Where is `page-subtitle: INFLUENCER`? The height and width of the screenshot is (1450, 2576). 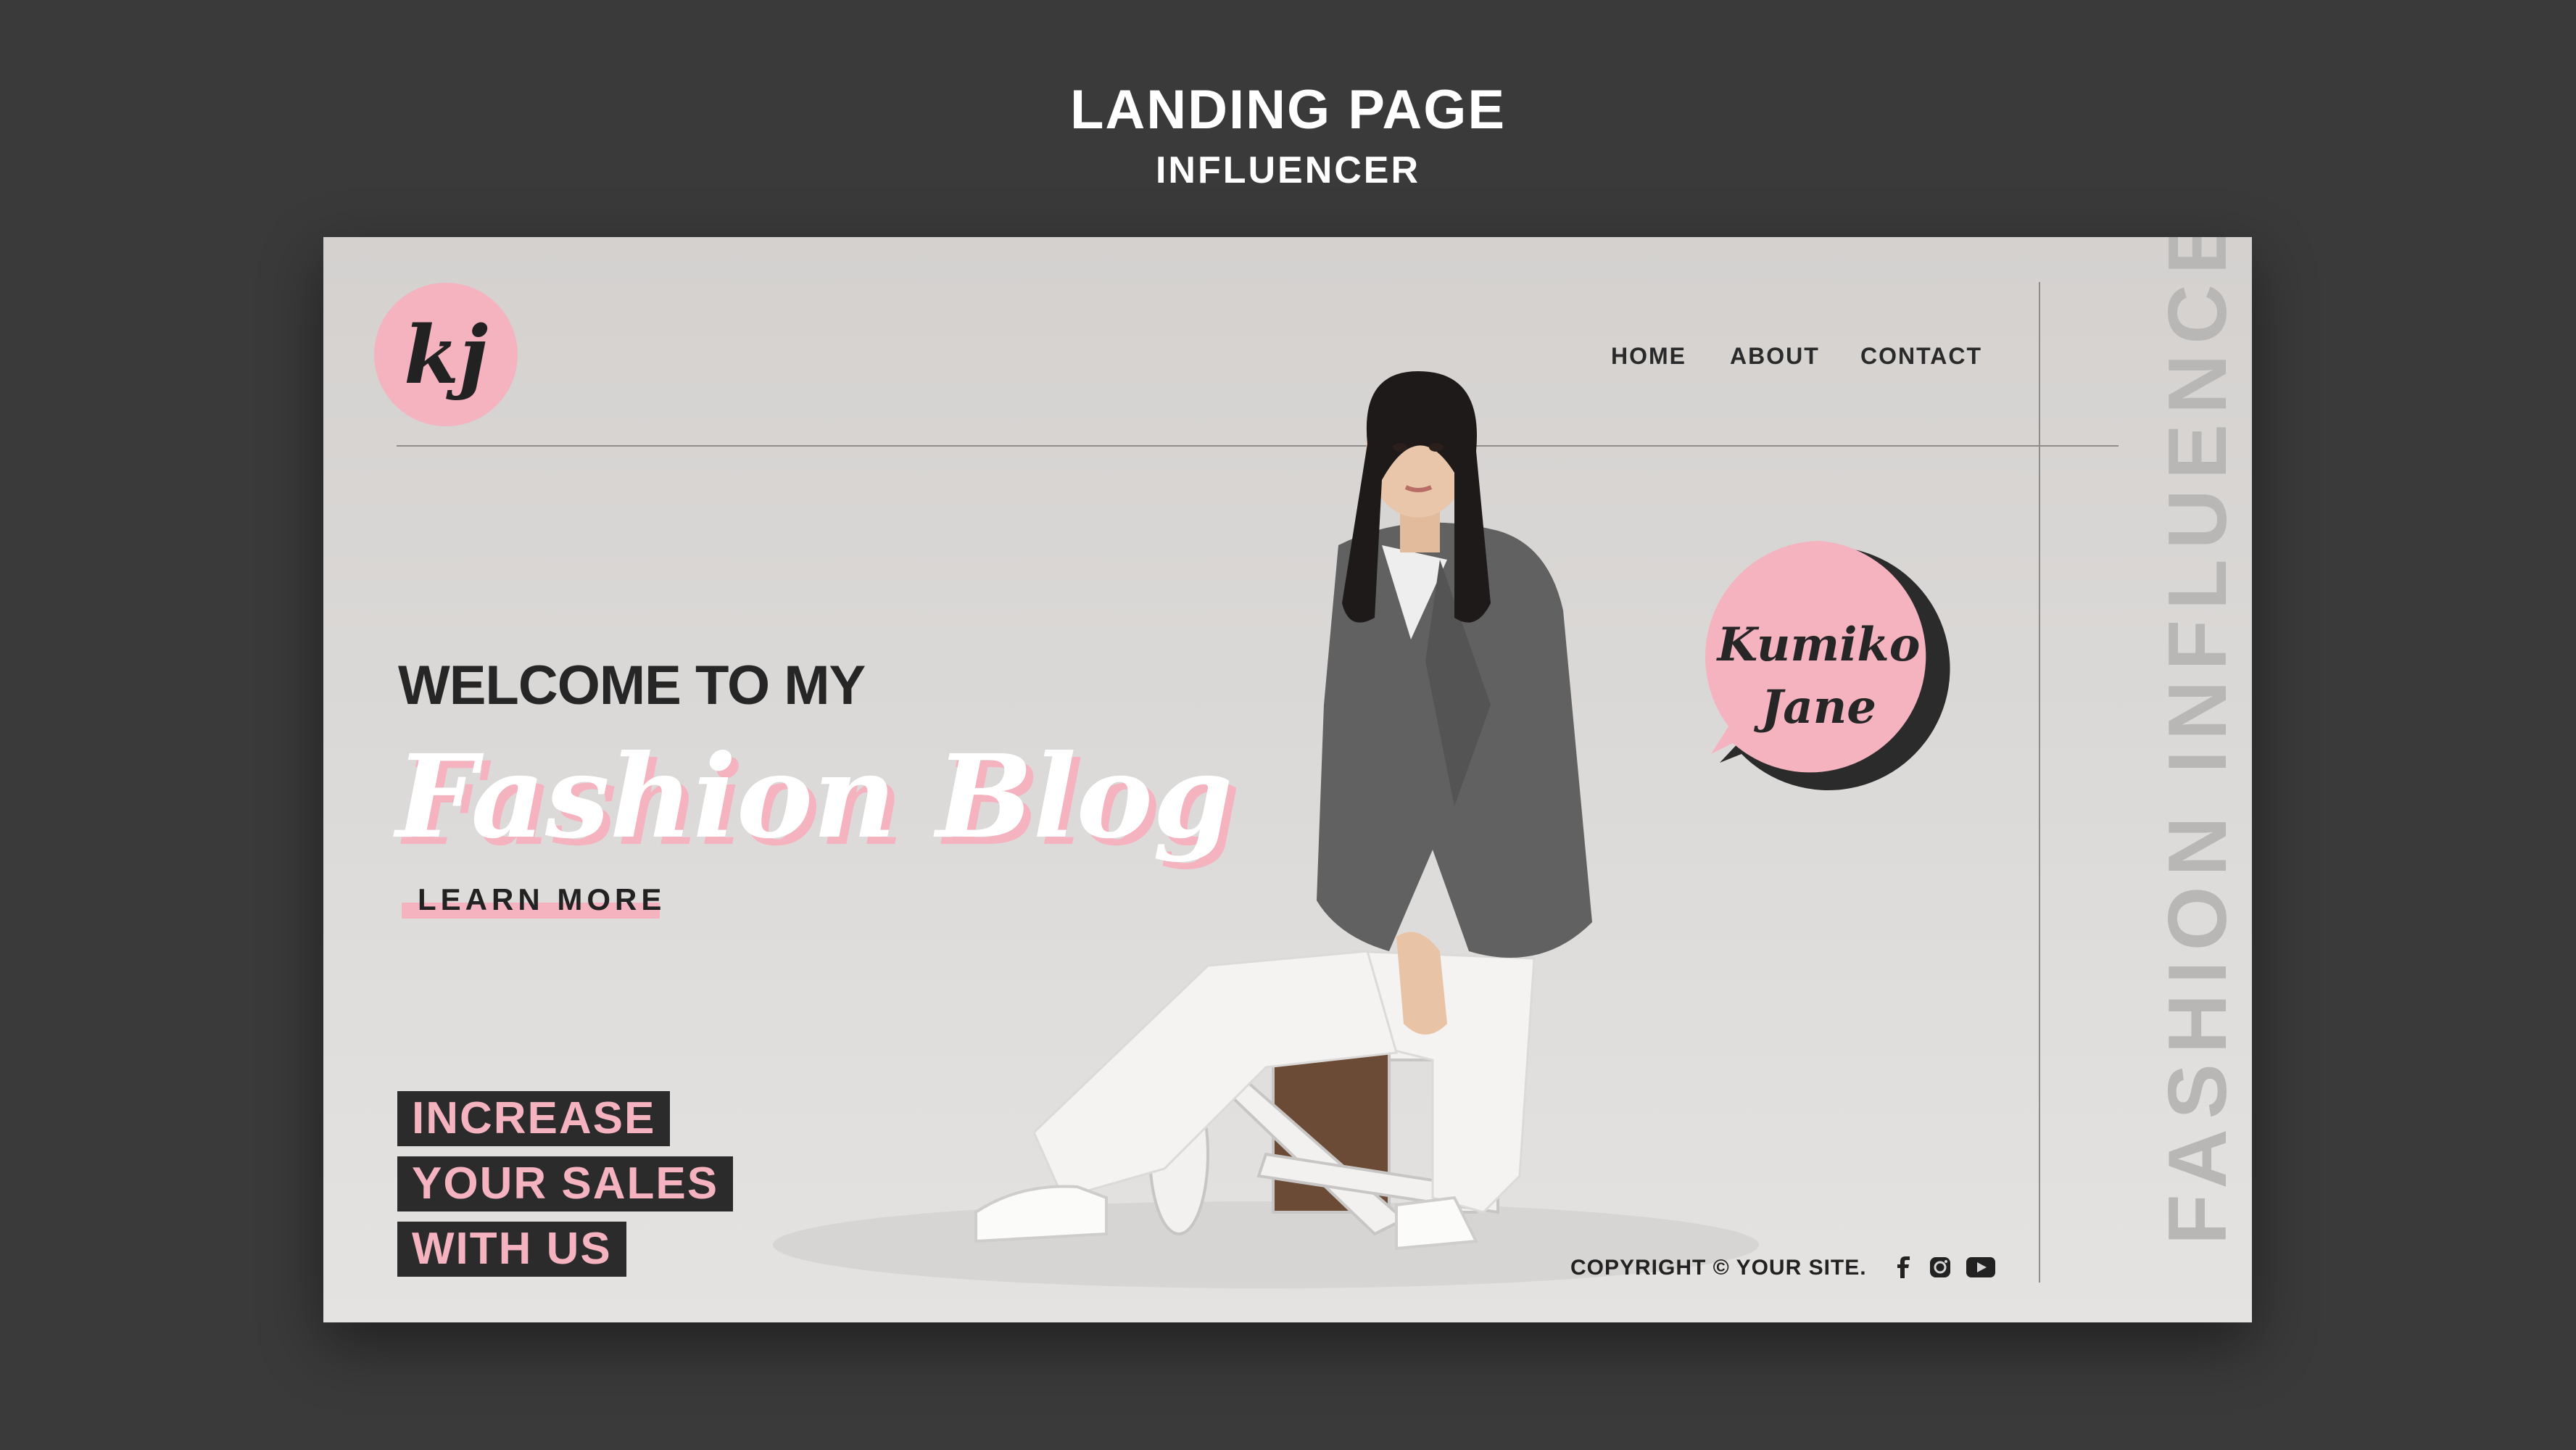 page-subtitle: INFLUENCER is located at coordinates (1288, 170).